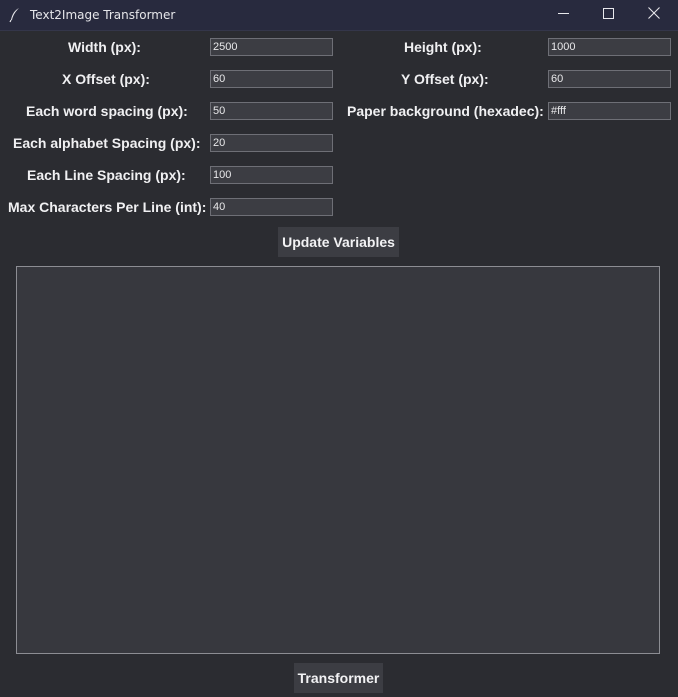 The width and height of the screenshot is (678, 697). I want to click on alphabet-spacing-input, so click(271, 143).